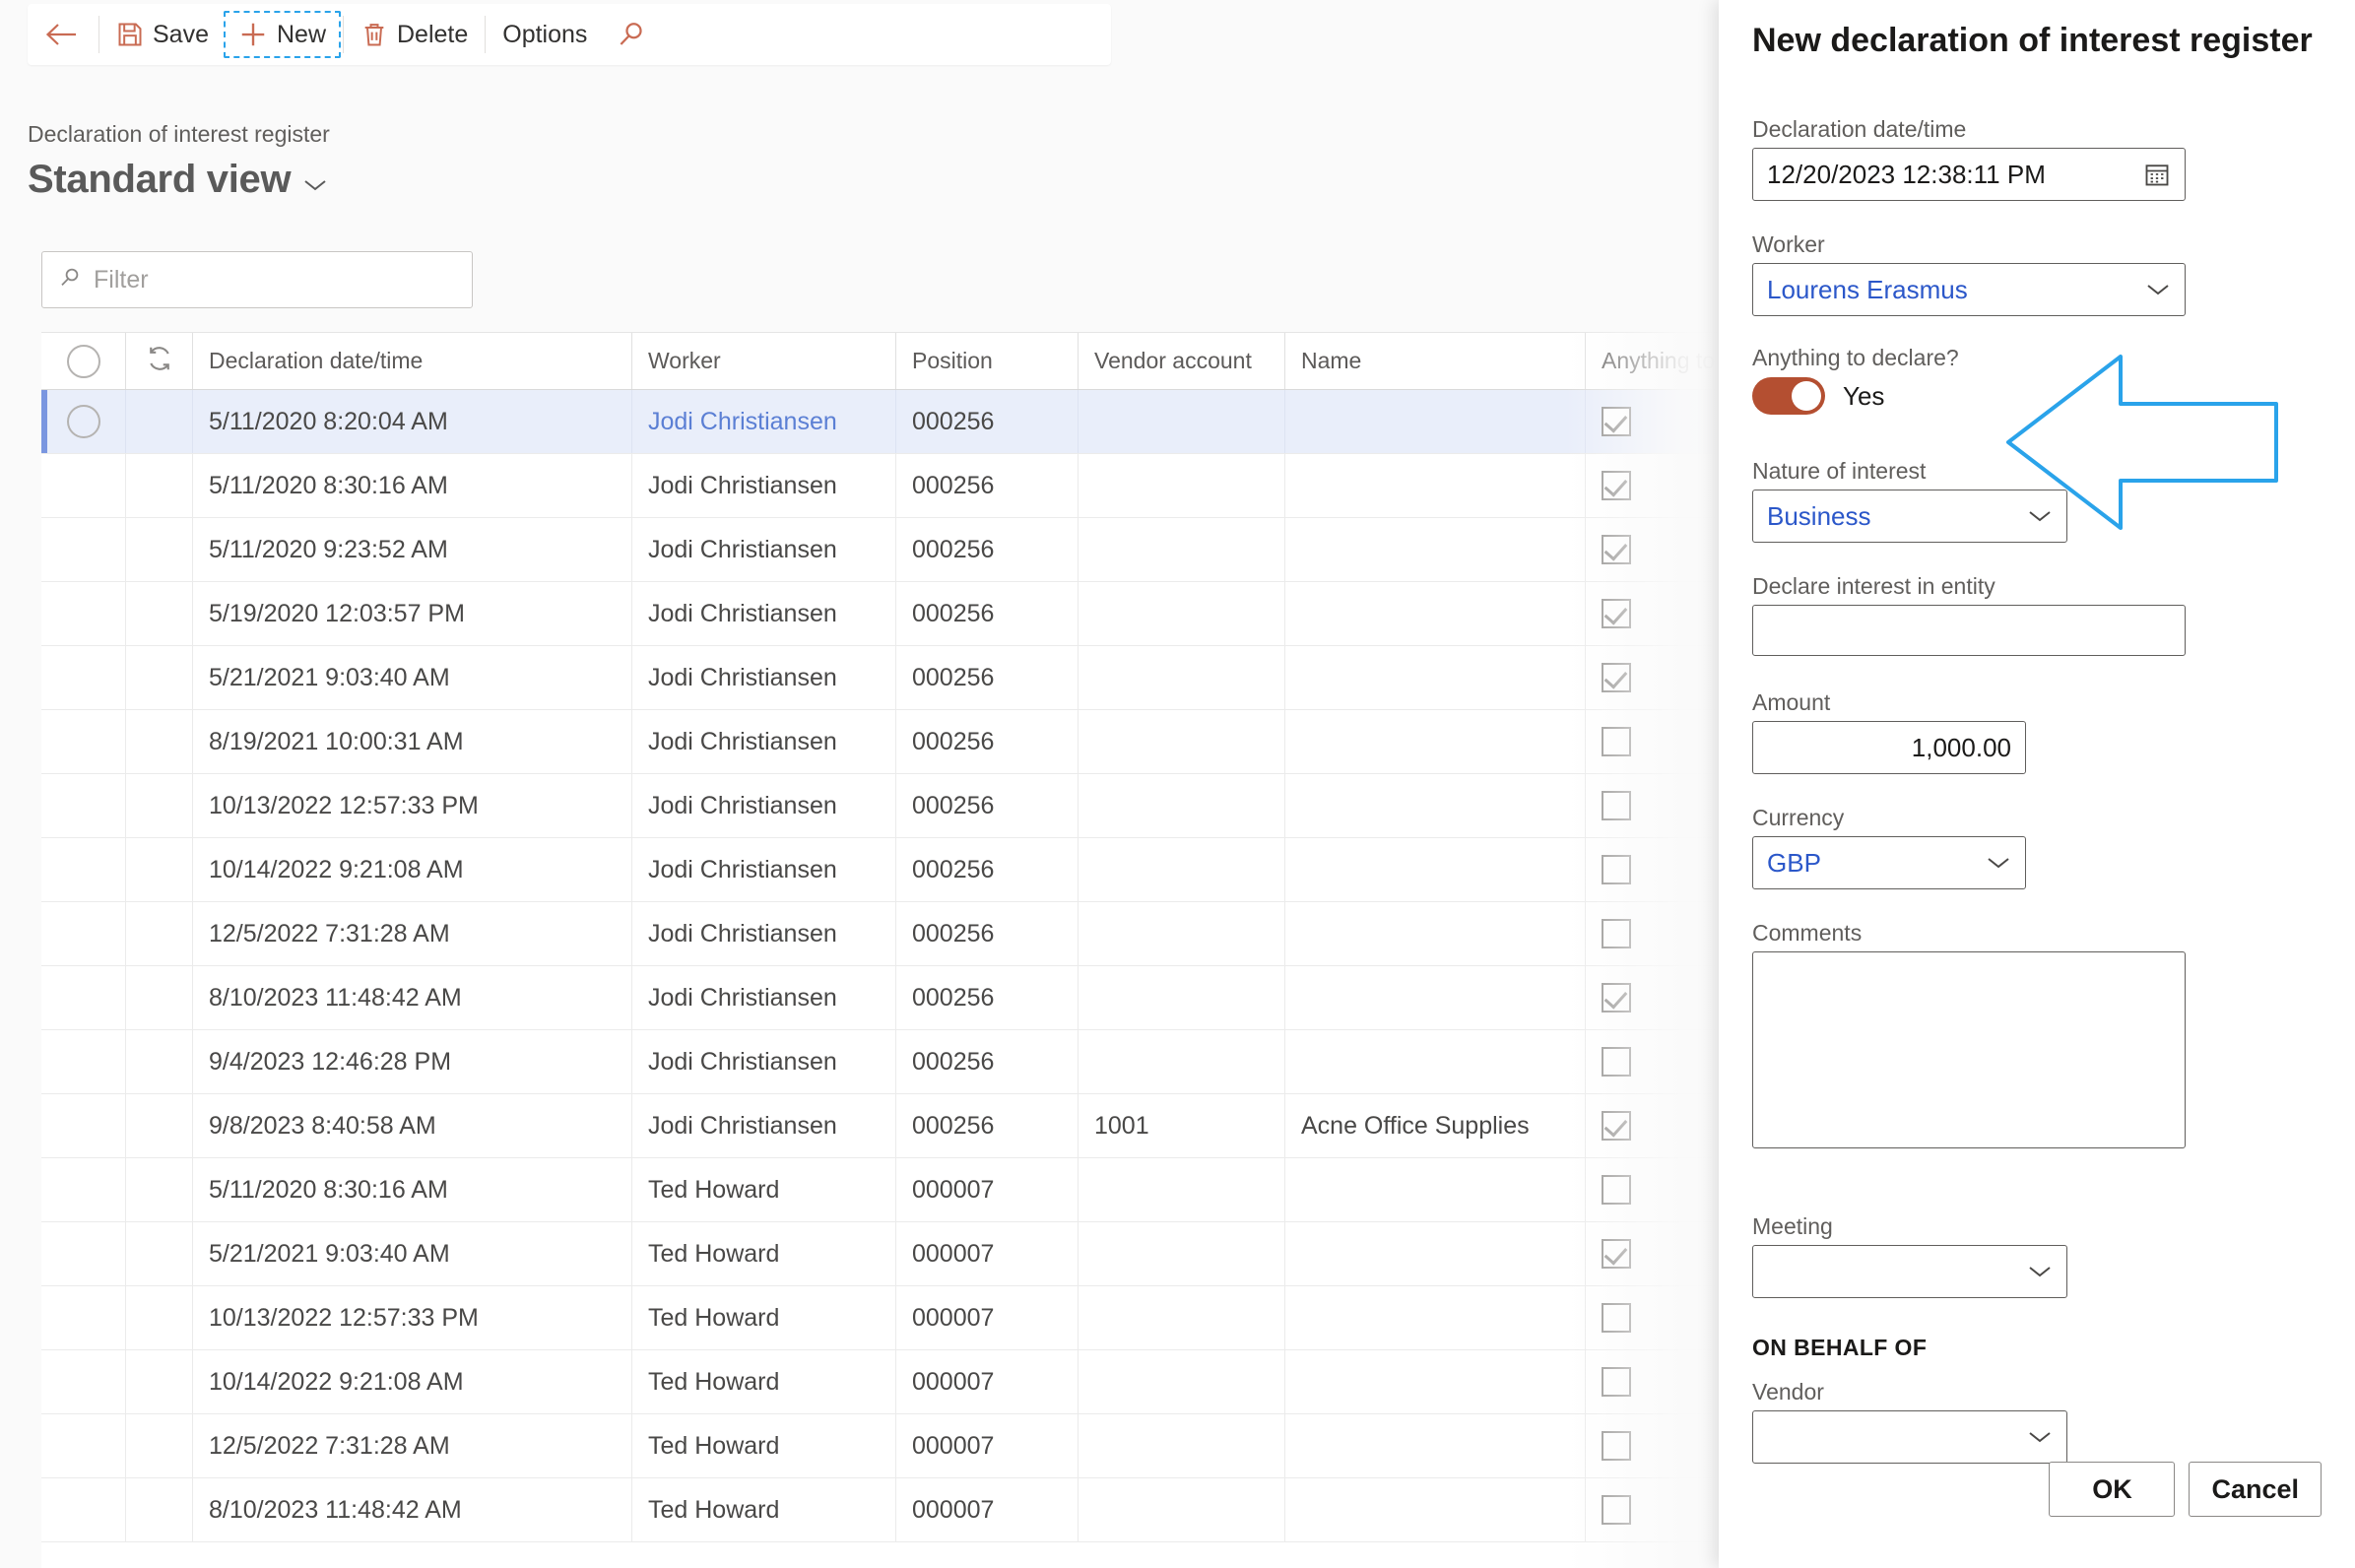 The width and height of the screenshot is (2355, 1568). I want to click on calendar-icon, so click(2157, 175).